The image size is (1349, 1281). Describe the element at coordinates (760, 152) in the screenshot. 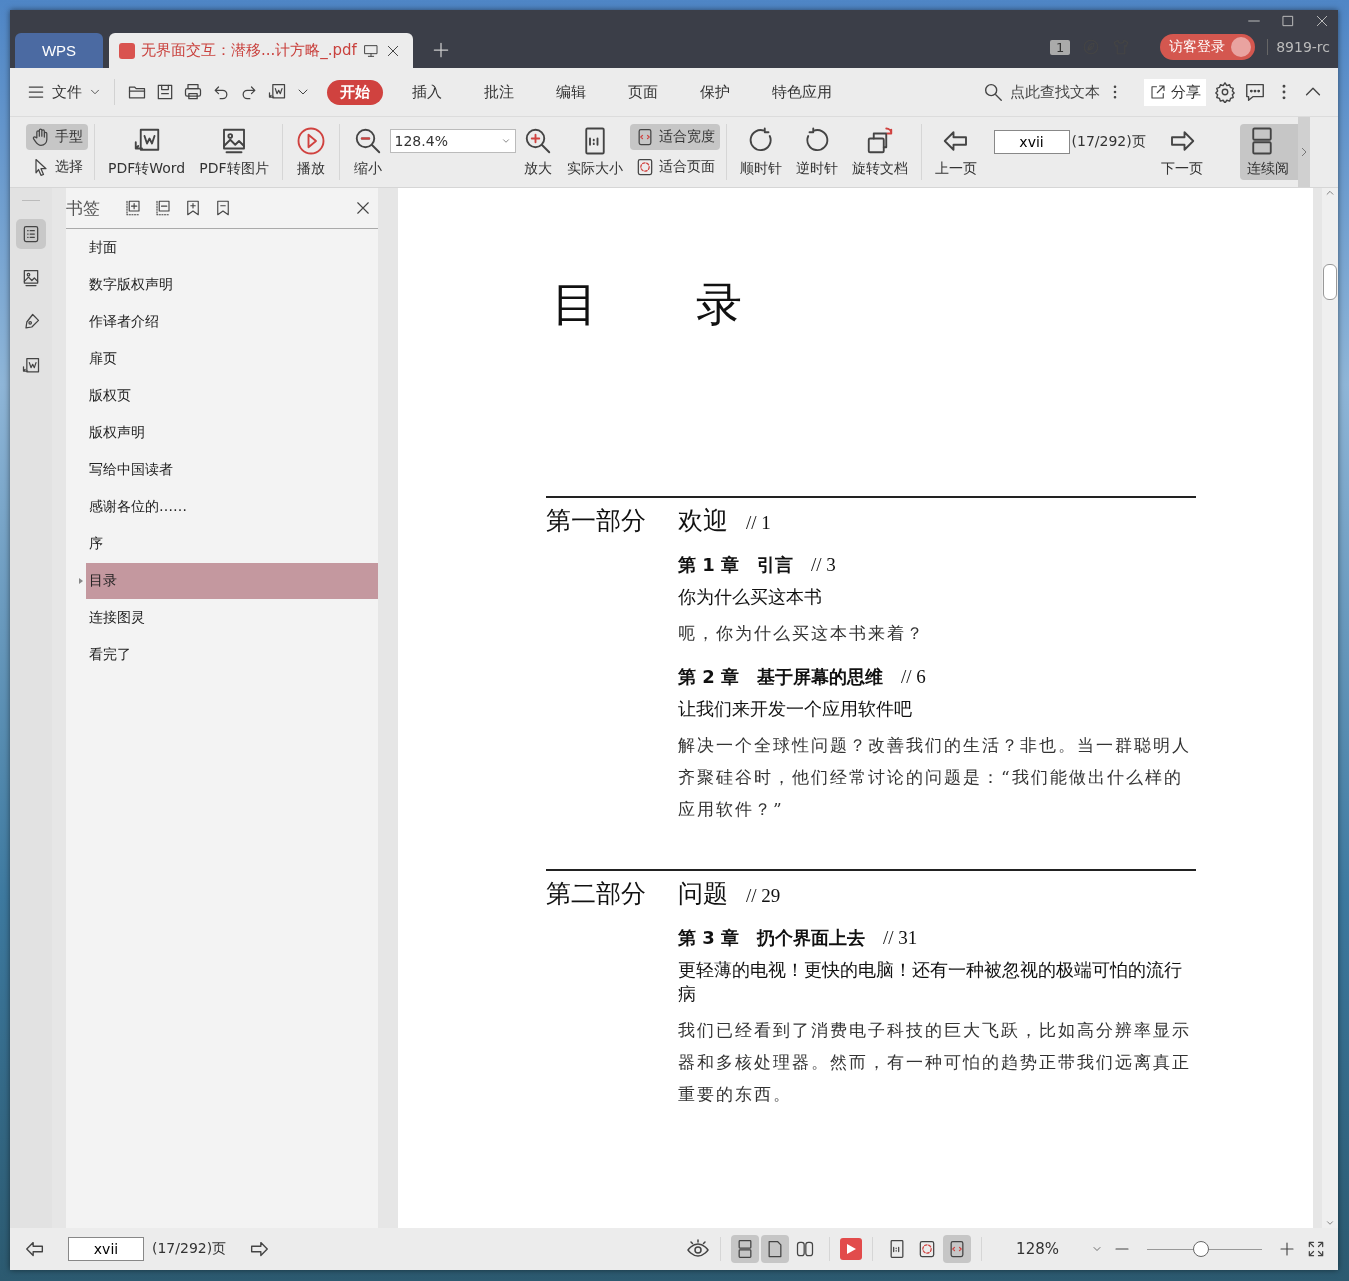

I see `rotate-clockwise-button: 顺时针` at that location.